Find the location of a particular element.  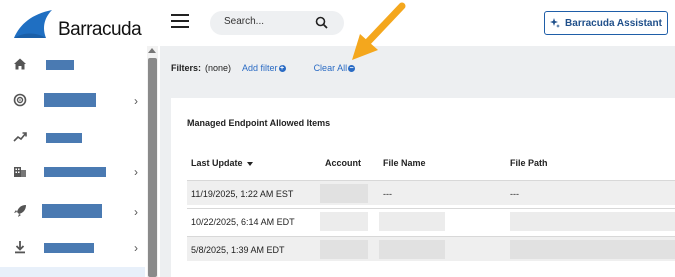

plus-circle-icon: + is located at coordinates (282, 68).